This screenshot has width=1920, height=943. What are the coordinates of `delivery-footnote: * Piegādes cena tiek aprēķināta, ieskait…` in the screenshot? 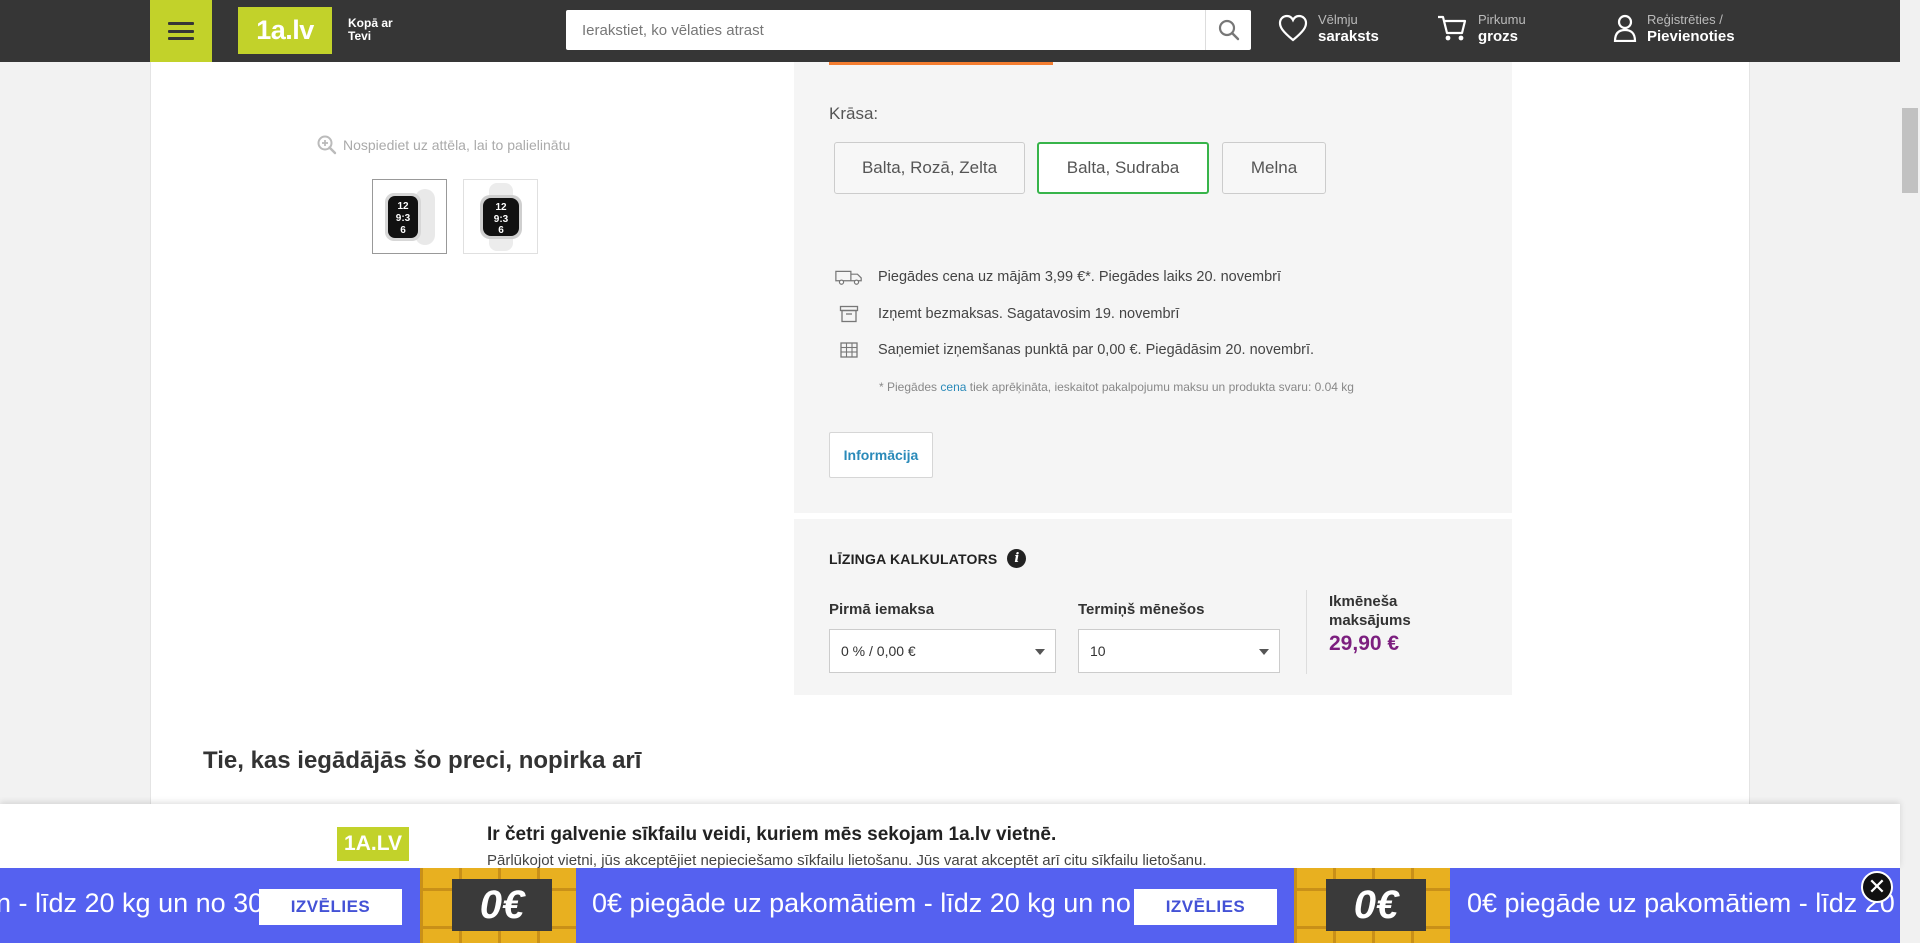 It's located at (1116, 387).